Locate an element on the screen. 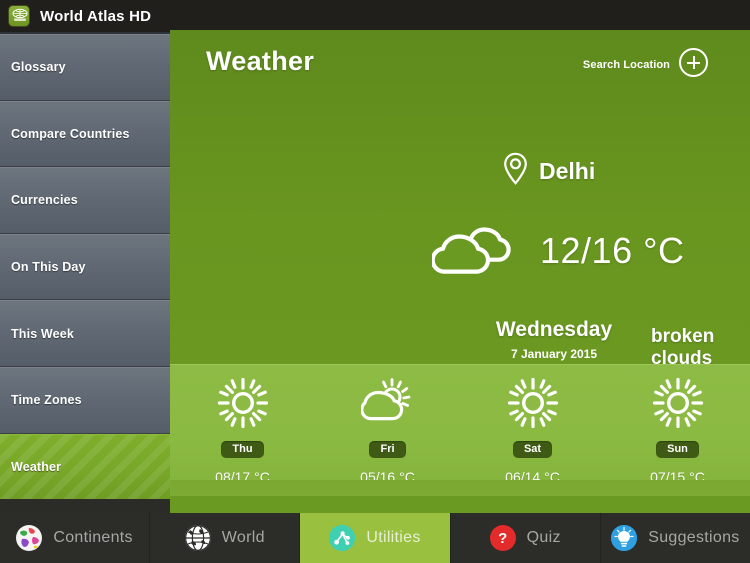  question-icon: ? is located at coordinates (502, 538).